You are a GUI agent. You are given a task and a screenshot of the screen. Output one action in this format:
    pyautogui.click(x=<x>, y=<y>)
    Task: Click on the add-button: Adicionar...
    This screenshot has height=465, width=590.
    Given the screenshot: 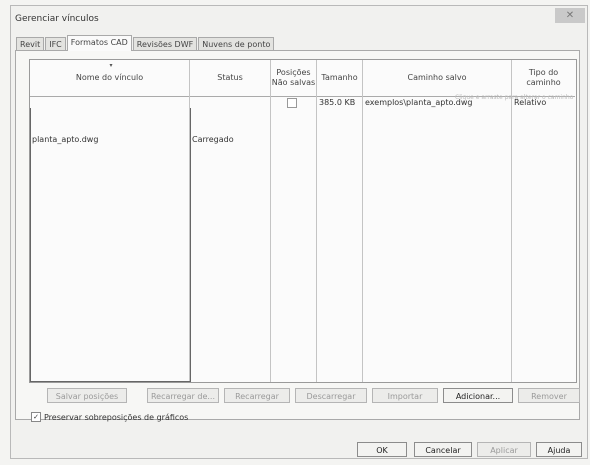 What is the action you would take?
    pyautogui.click(x=478, y=395)
    